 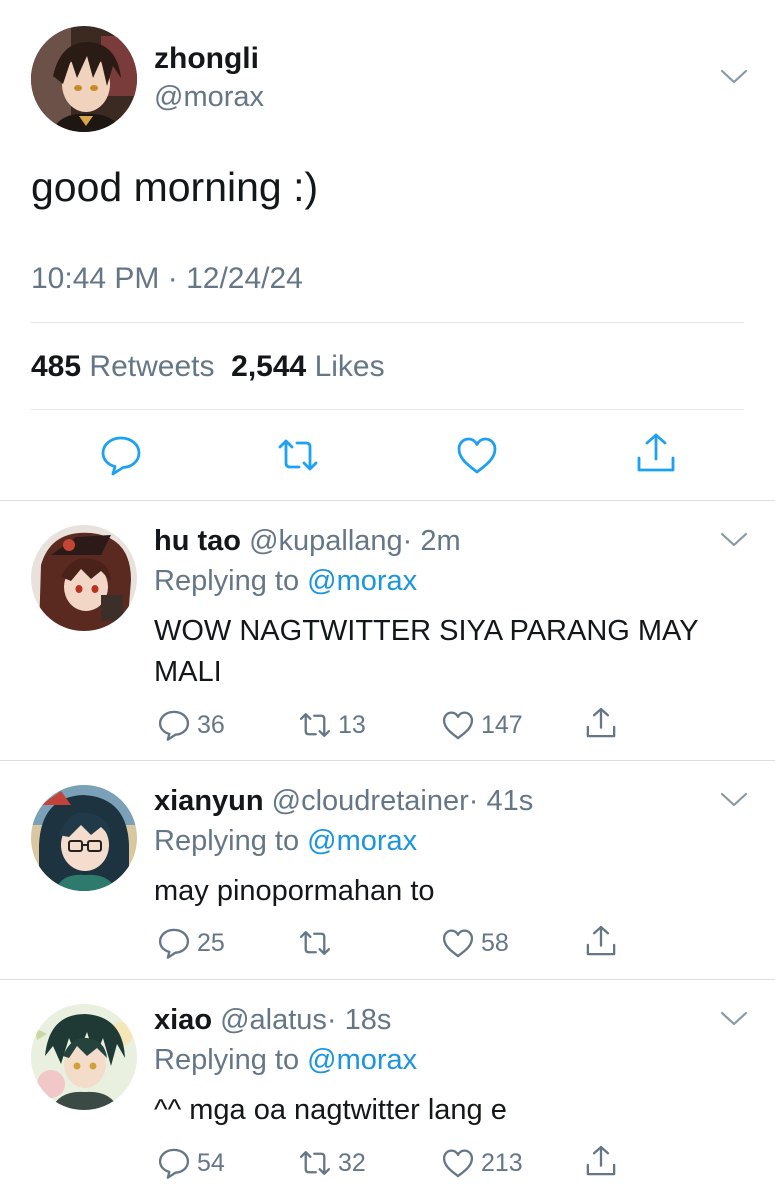 I want to click on like-count: 213, so click(x=502, y=1162).